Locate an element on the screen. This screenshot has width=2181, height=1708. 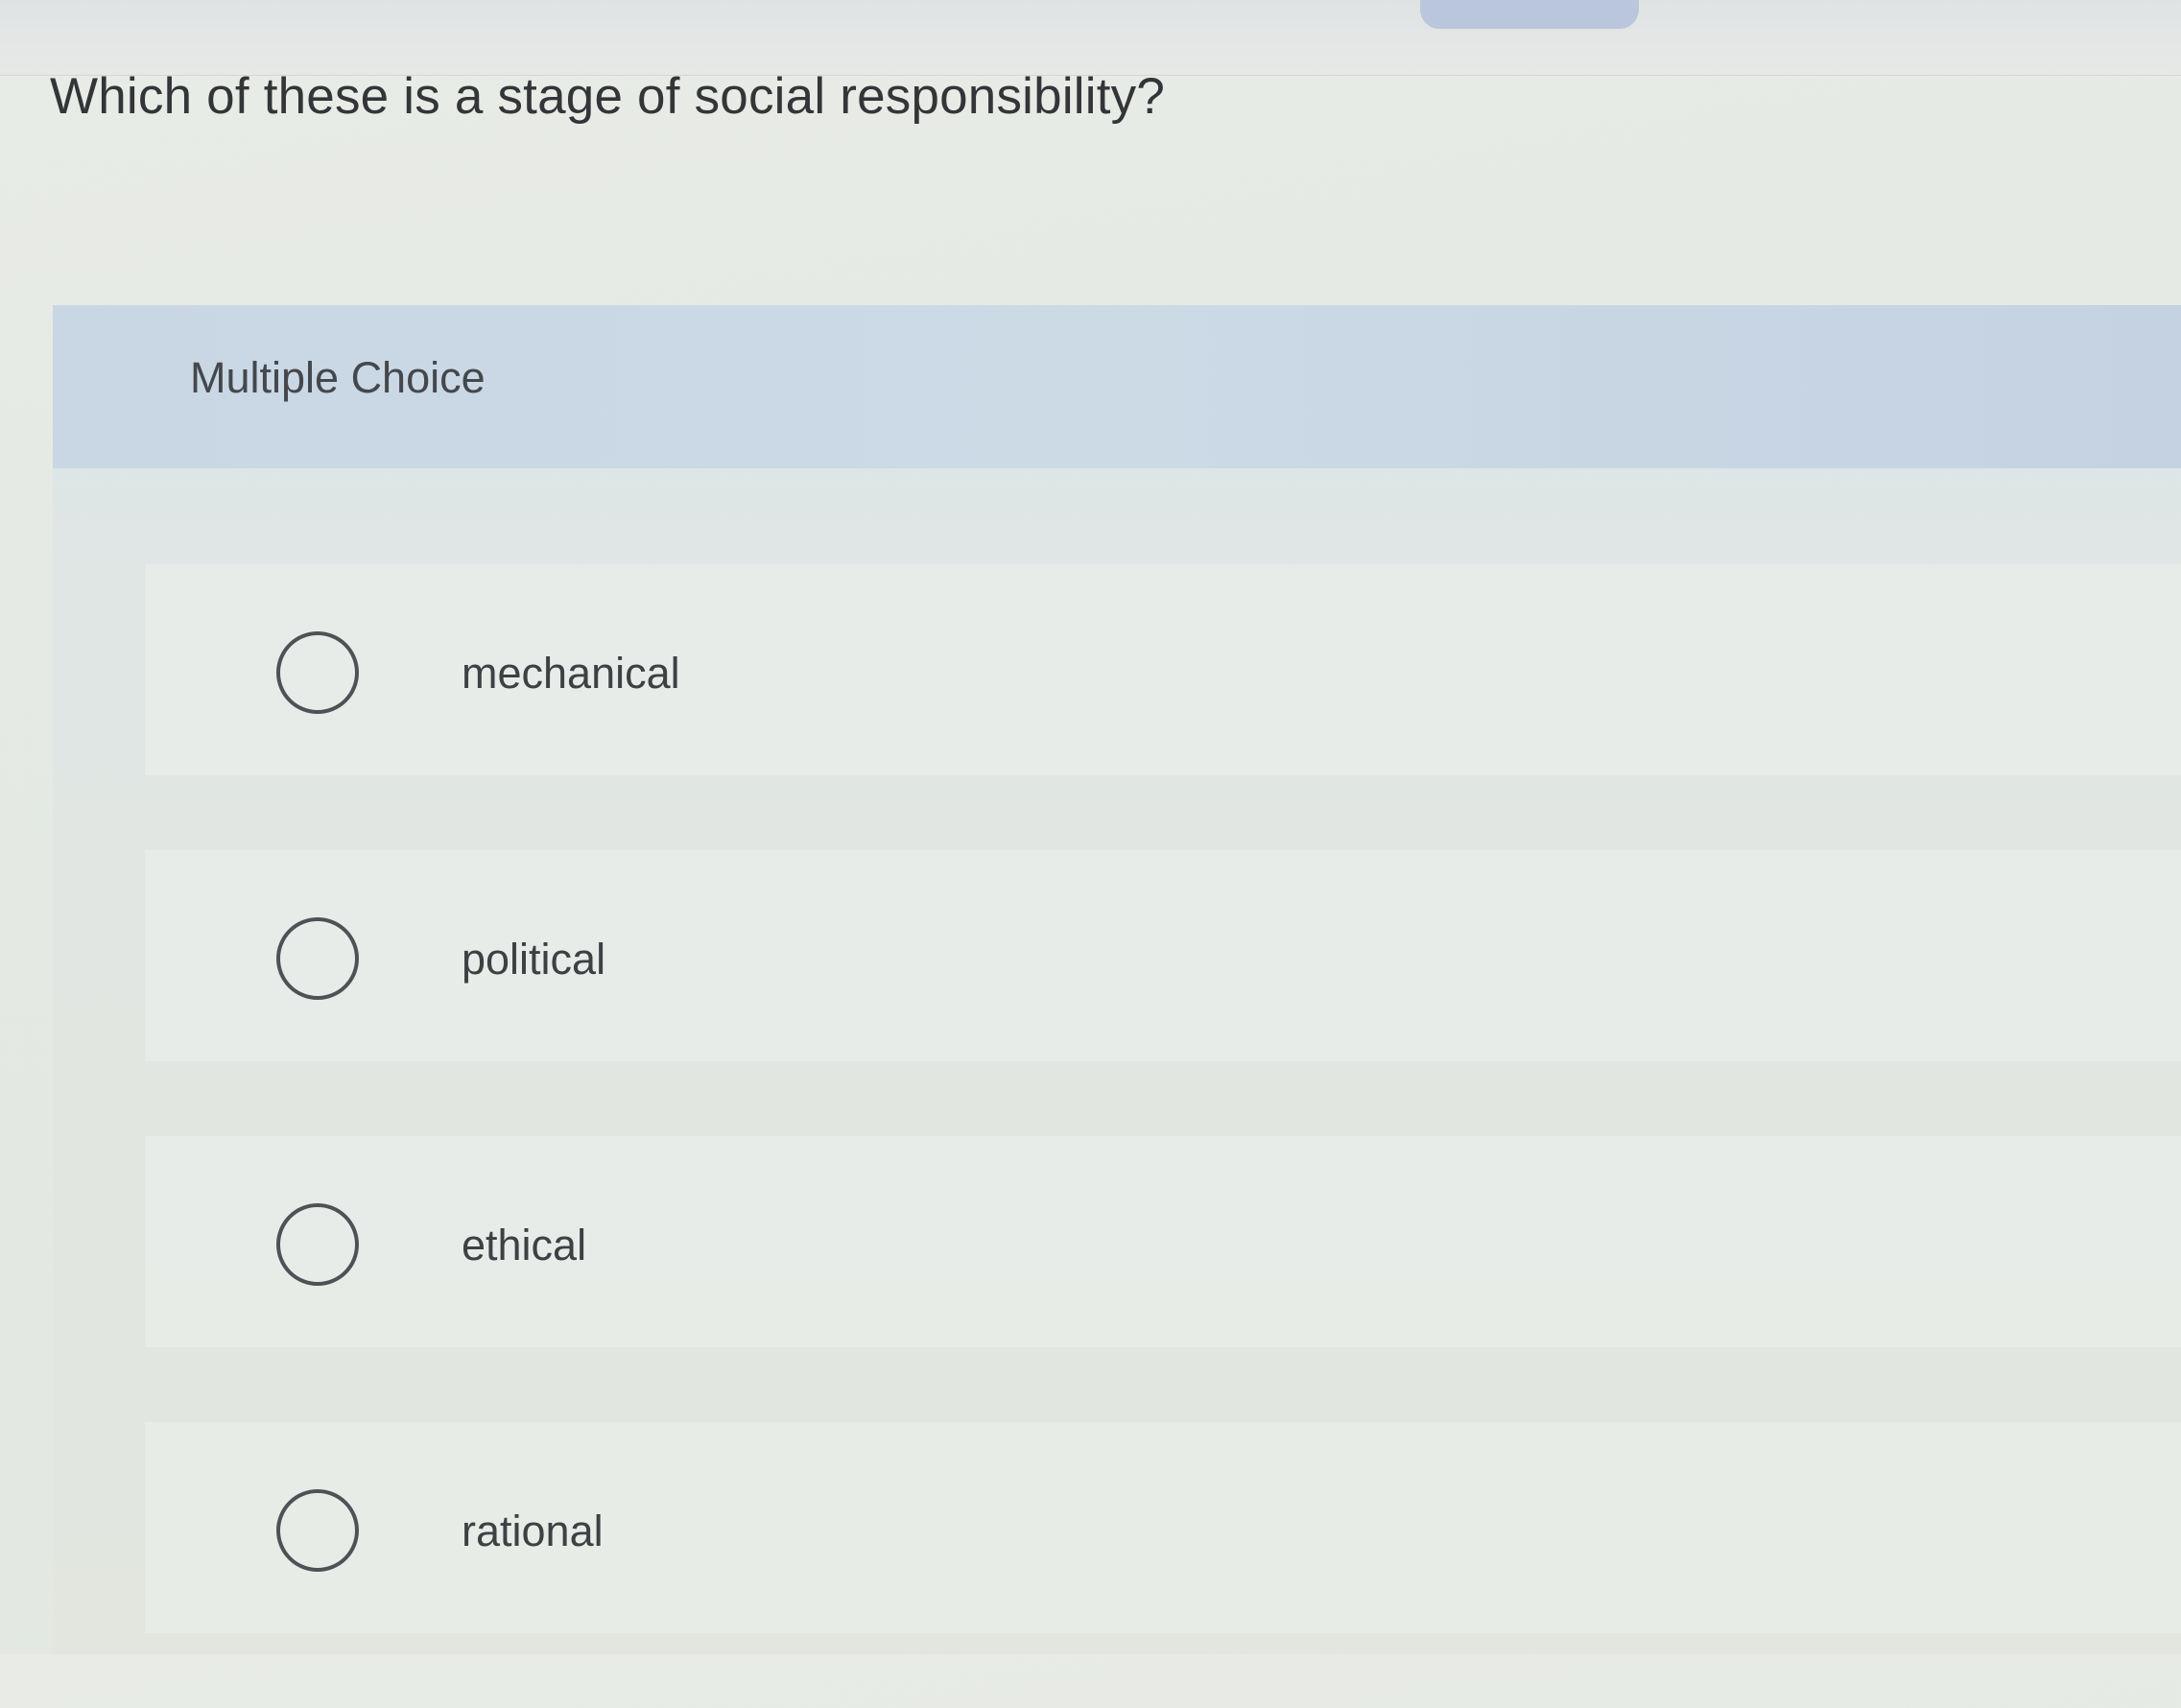
choice-option-rational: rational is located at coordinates (1163, 1528).